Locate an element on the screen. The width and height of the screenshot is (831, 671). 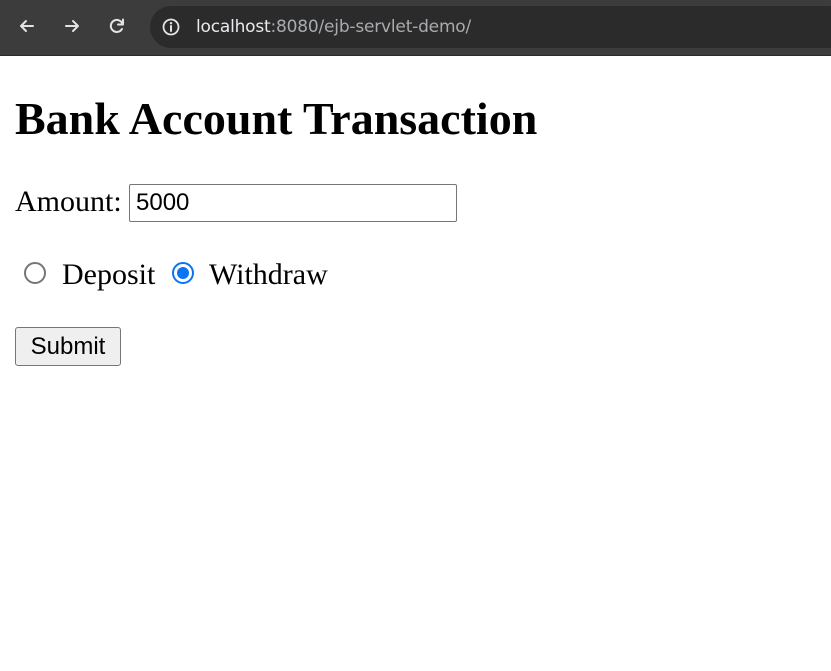
address-bar: localhost:8080/ejb-servlet-demo/ is located at coordinates (490, 27).